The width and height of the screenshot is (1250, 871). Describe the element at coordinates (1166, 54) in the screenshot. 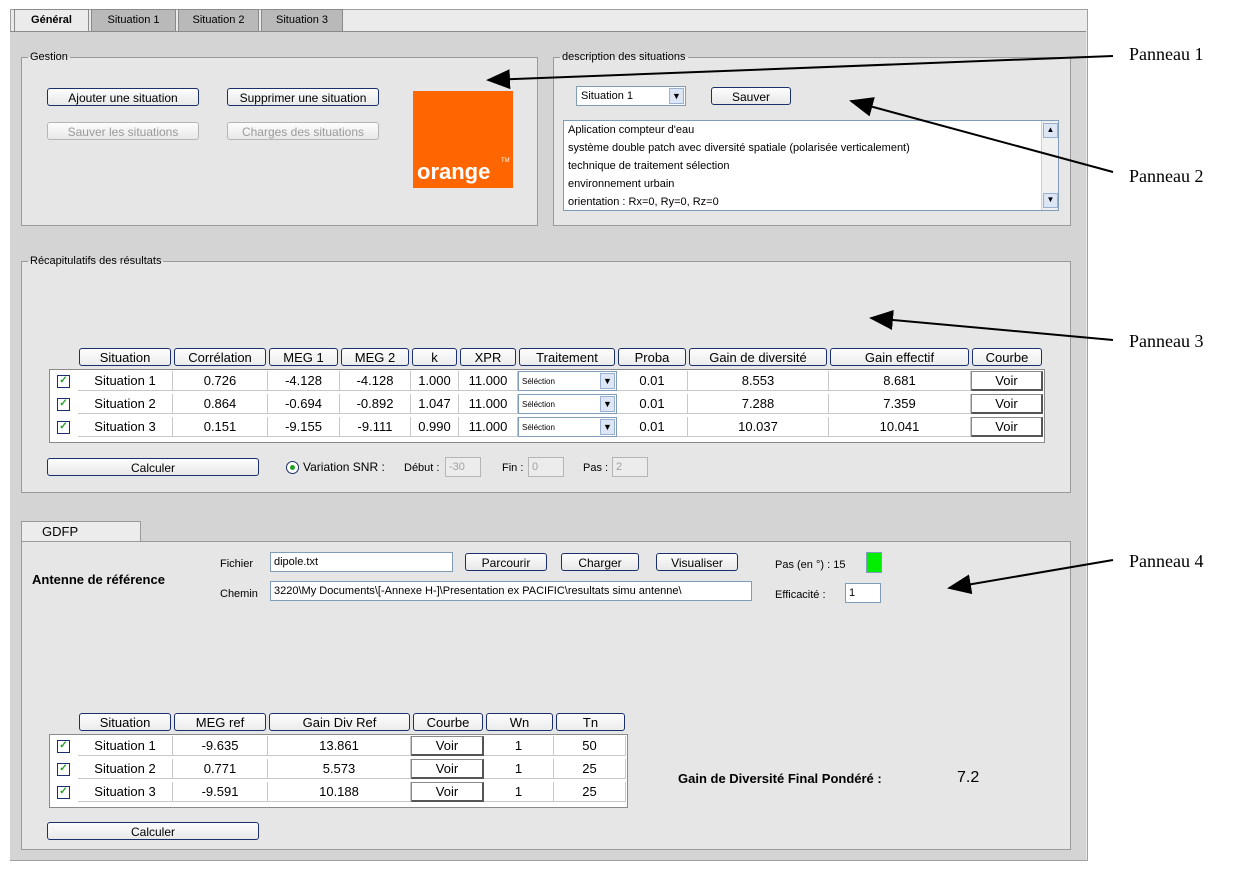

I see `annotation-panneau-1: Panneau 1` at that location.